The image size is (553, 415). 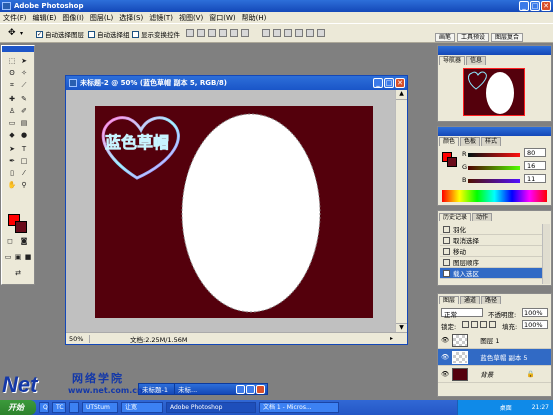 What do you see at coordinates (12, 61) in the screenshot?
I see `marquee-tool-icon: ⬚` at bounding box center [12, 61].